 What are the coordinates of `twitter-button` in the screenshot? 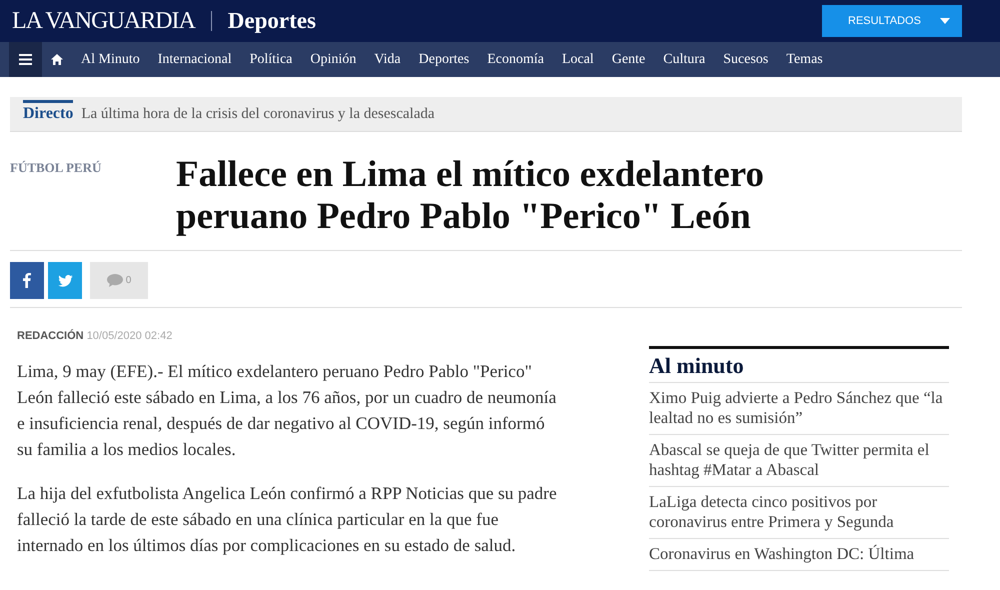 It's located at (65, 280).